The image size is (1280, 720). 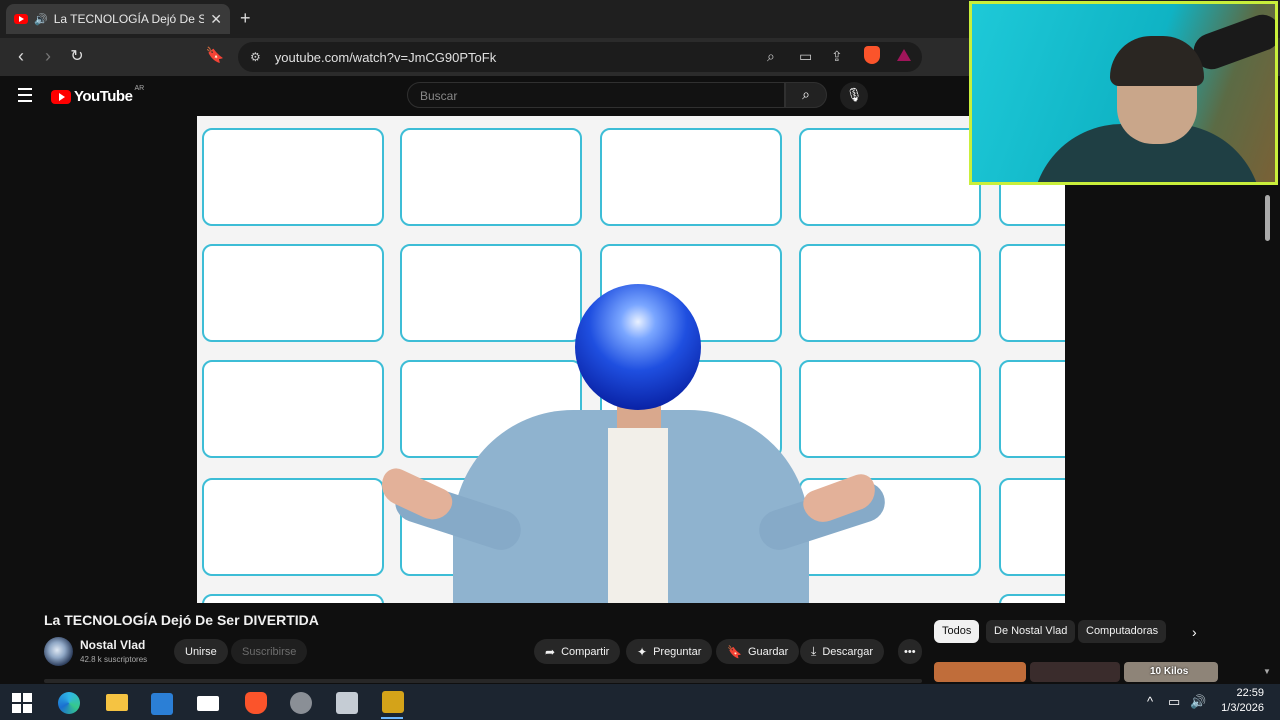 I want to click on bookmark-page-icon: 🔖, so click(x=215, y=55).